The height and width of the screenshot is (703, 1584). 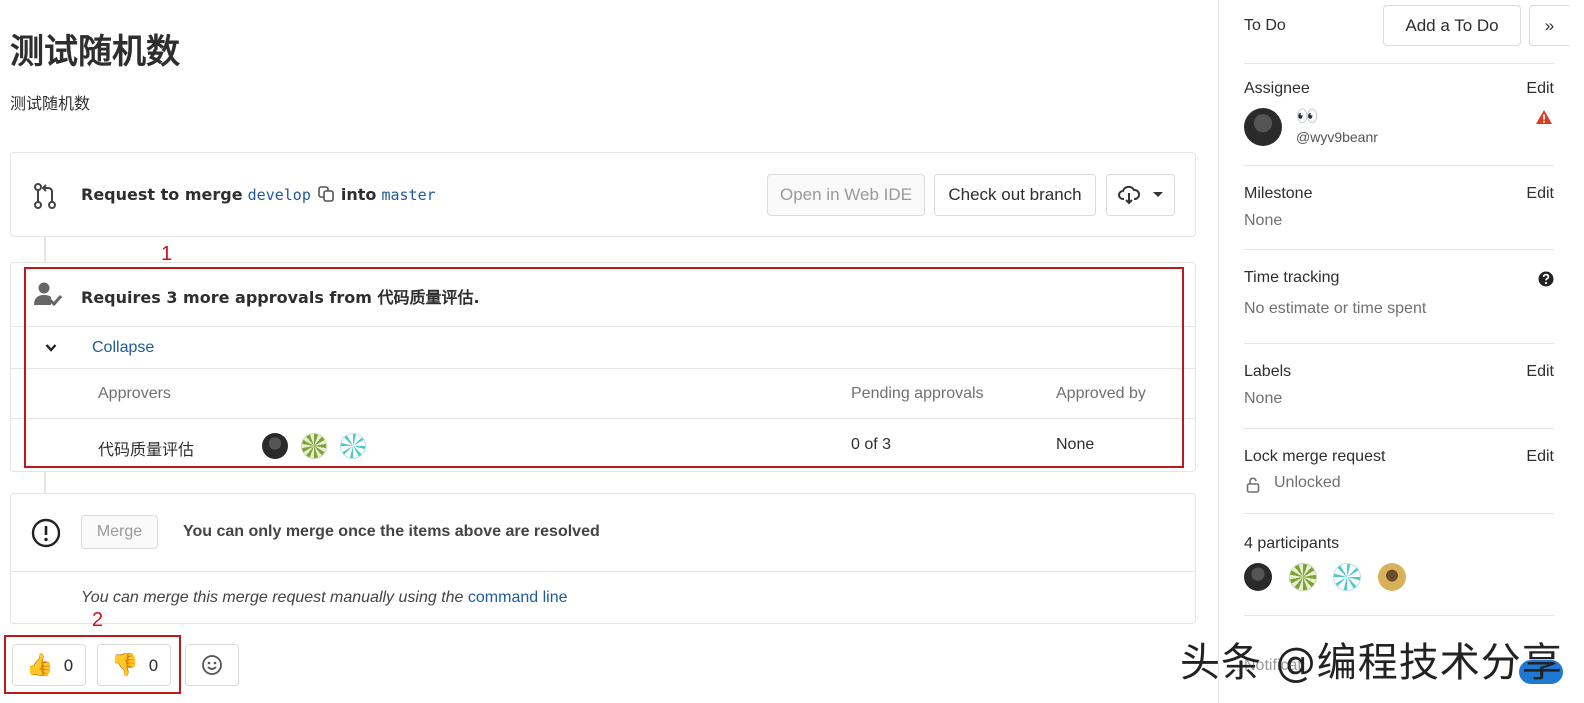 I want to click on assignee-edit-link: Edit, so click(x=1540, y=89).